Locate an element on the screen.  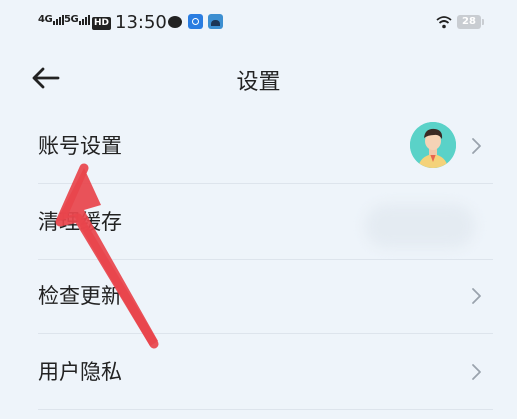
avatar-illustration is located at coordinates (433, 145).